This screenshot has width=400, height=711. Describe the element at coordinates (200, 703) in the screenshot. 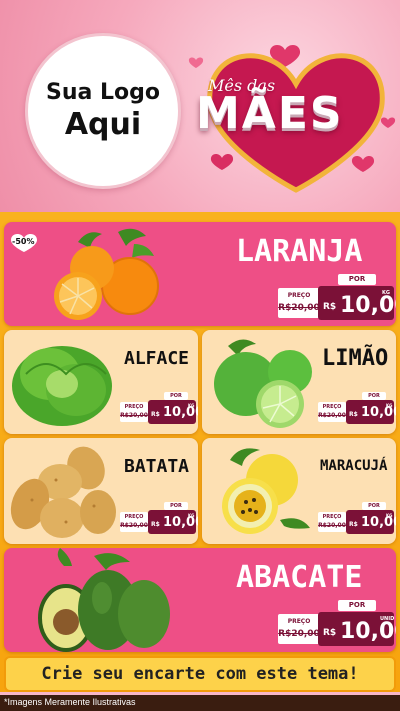

I see `footer-bar: *Imagens Meramente Ilustrativas` at that location.